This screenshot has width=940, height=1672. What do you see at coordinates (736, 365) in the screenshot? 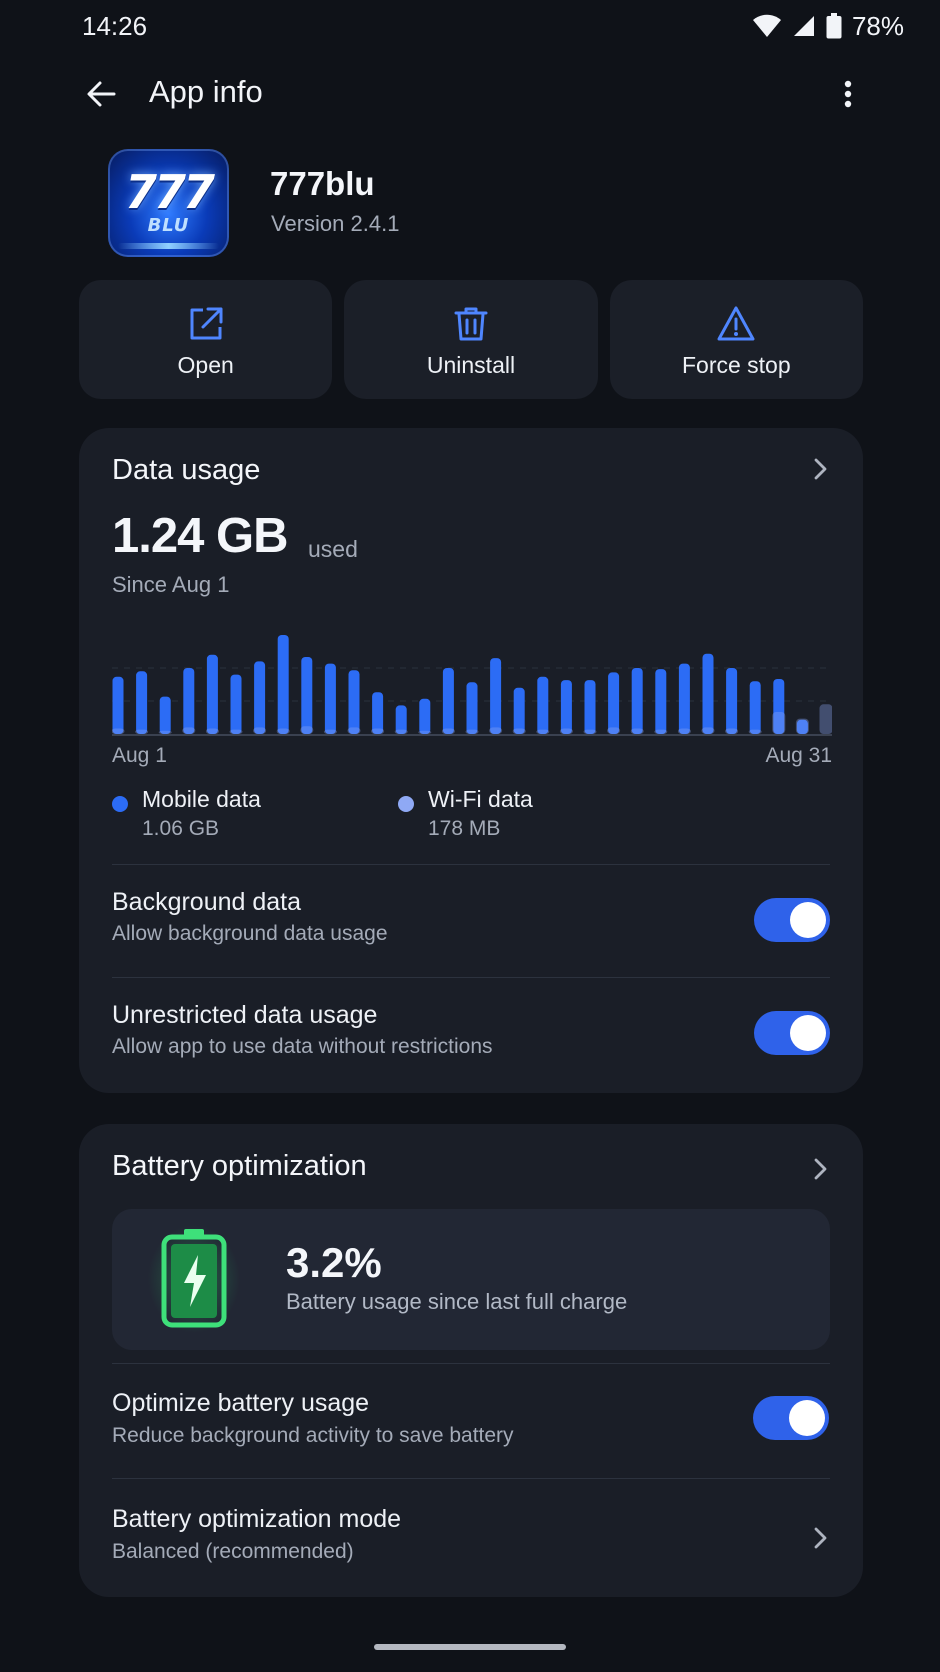
I see `force-stop-button-label: Force stop` at bounding box center [736, 365].